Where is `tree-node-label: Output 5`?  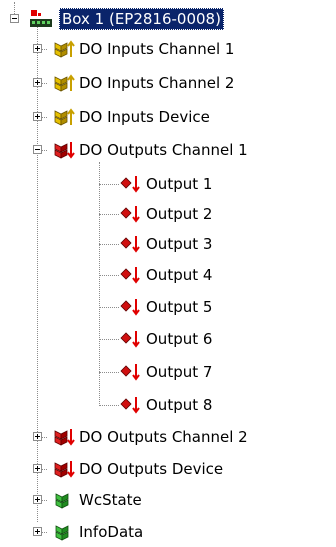 tree-node-label: Output 5 is located at coordinates (179, 307).